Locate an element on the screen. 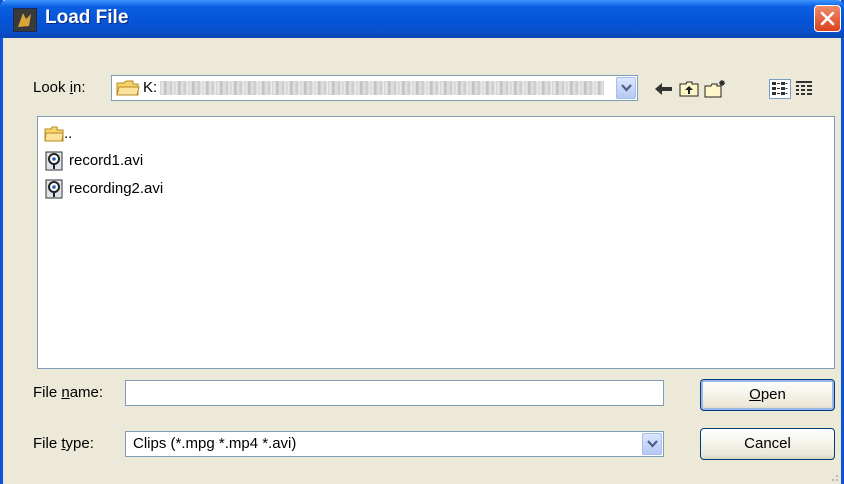 The image size is (844, 484). details-view-button is located at coordinates (805, 89).